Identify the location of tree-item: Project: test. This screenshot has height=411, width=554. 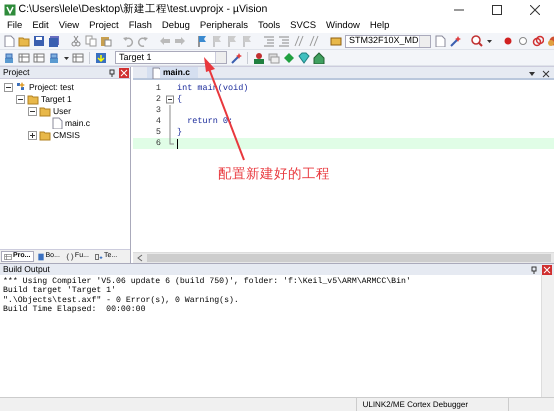
(51, 87).